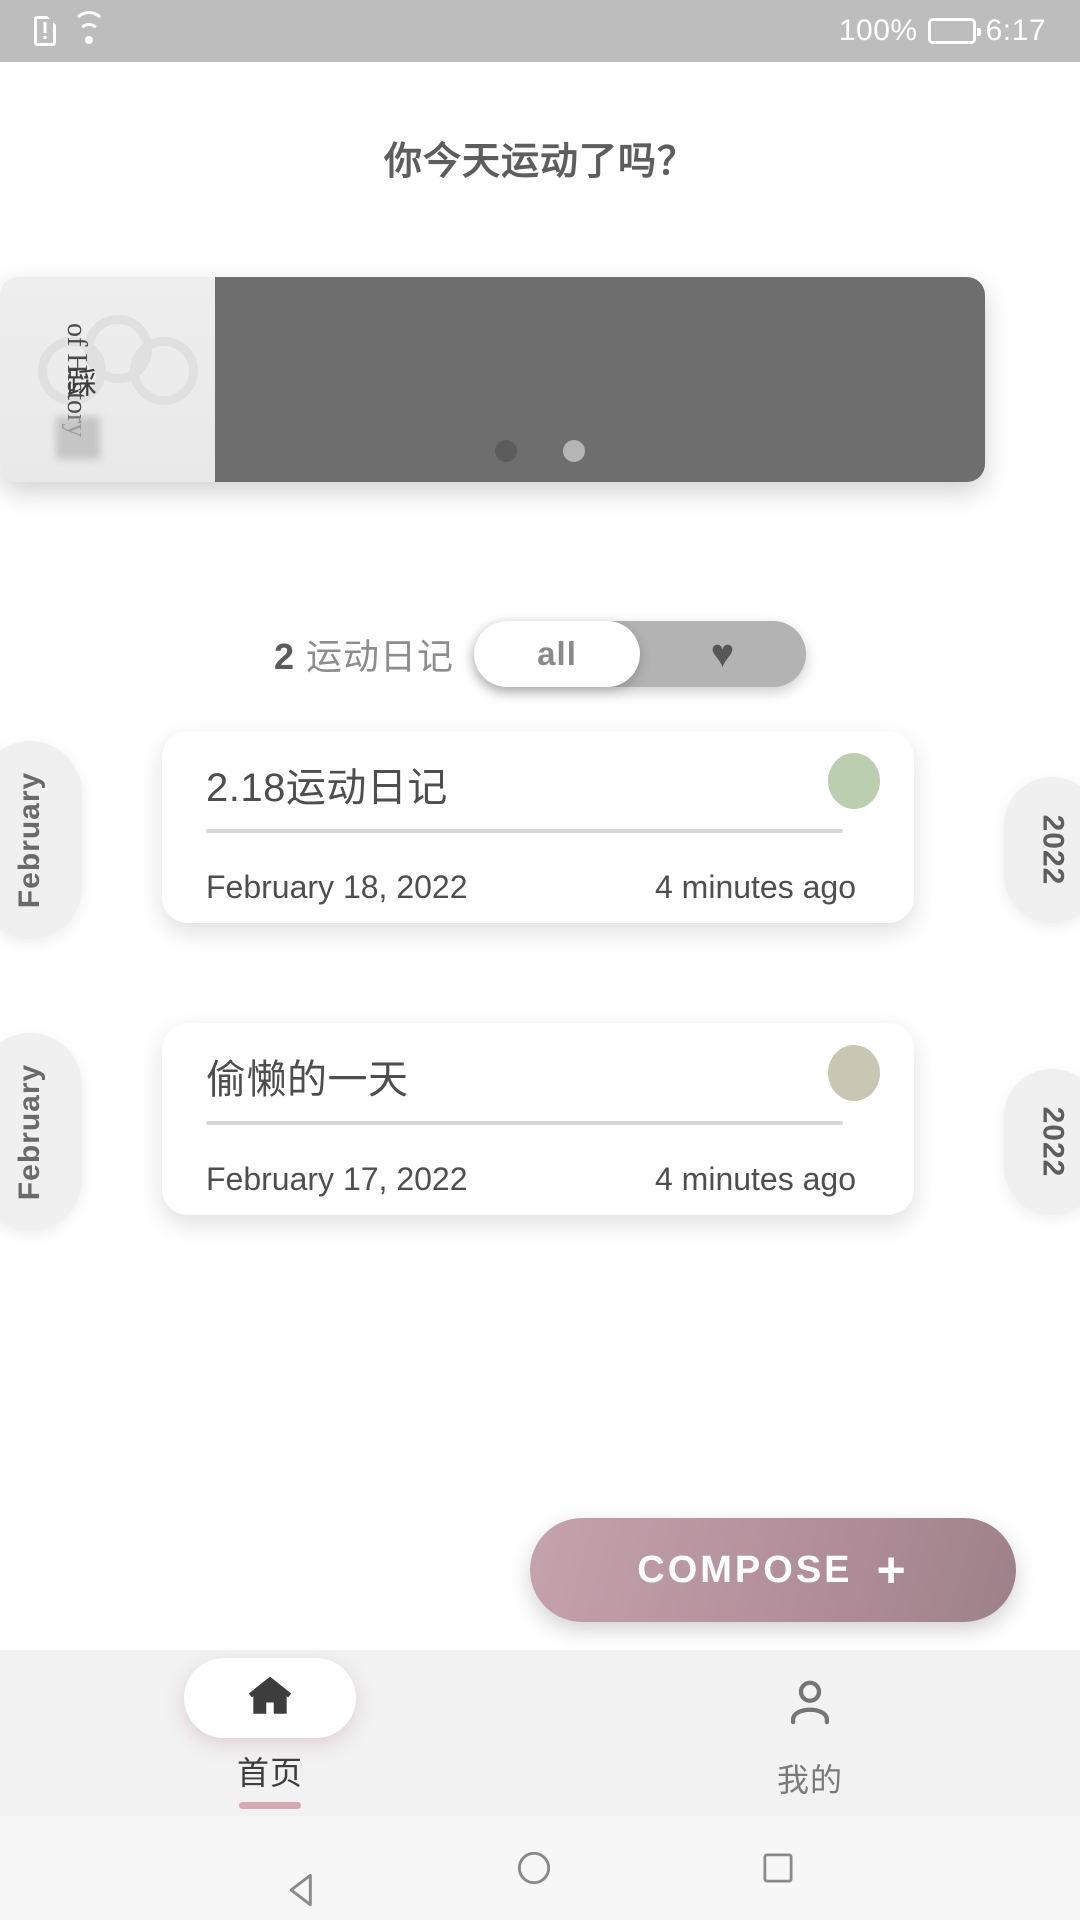 The height and width of the screenshot is (1920, 1080). I want to click on tab-profile-label: 我的, so click(809, 1780).